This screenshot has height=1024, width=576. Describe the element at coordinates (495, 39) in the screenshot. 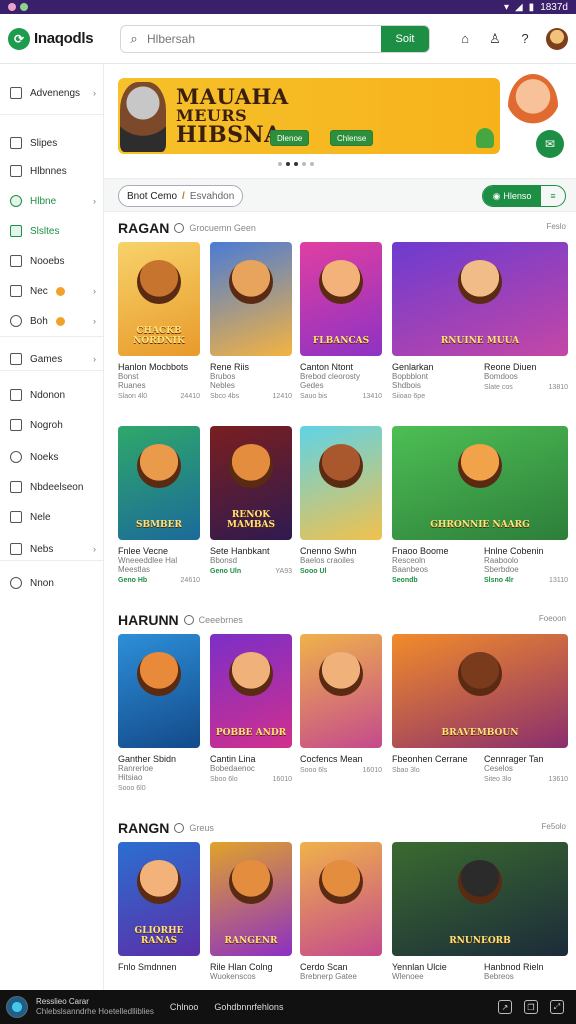

I see `user-icon: ♙` at that location.